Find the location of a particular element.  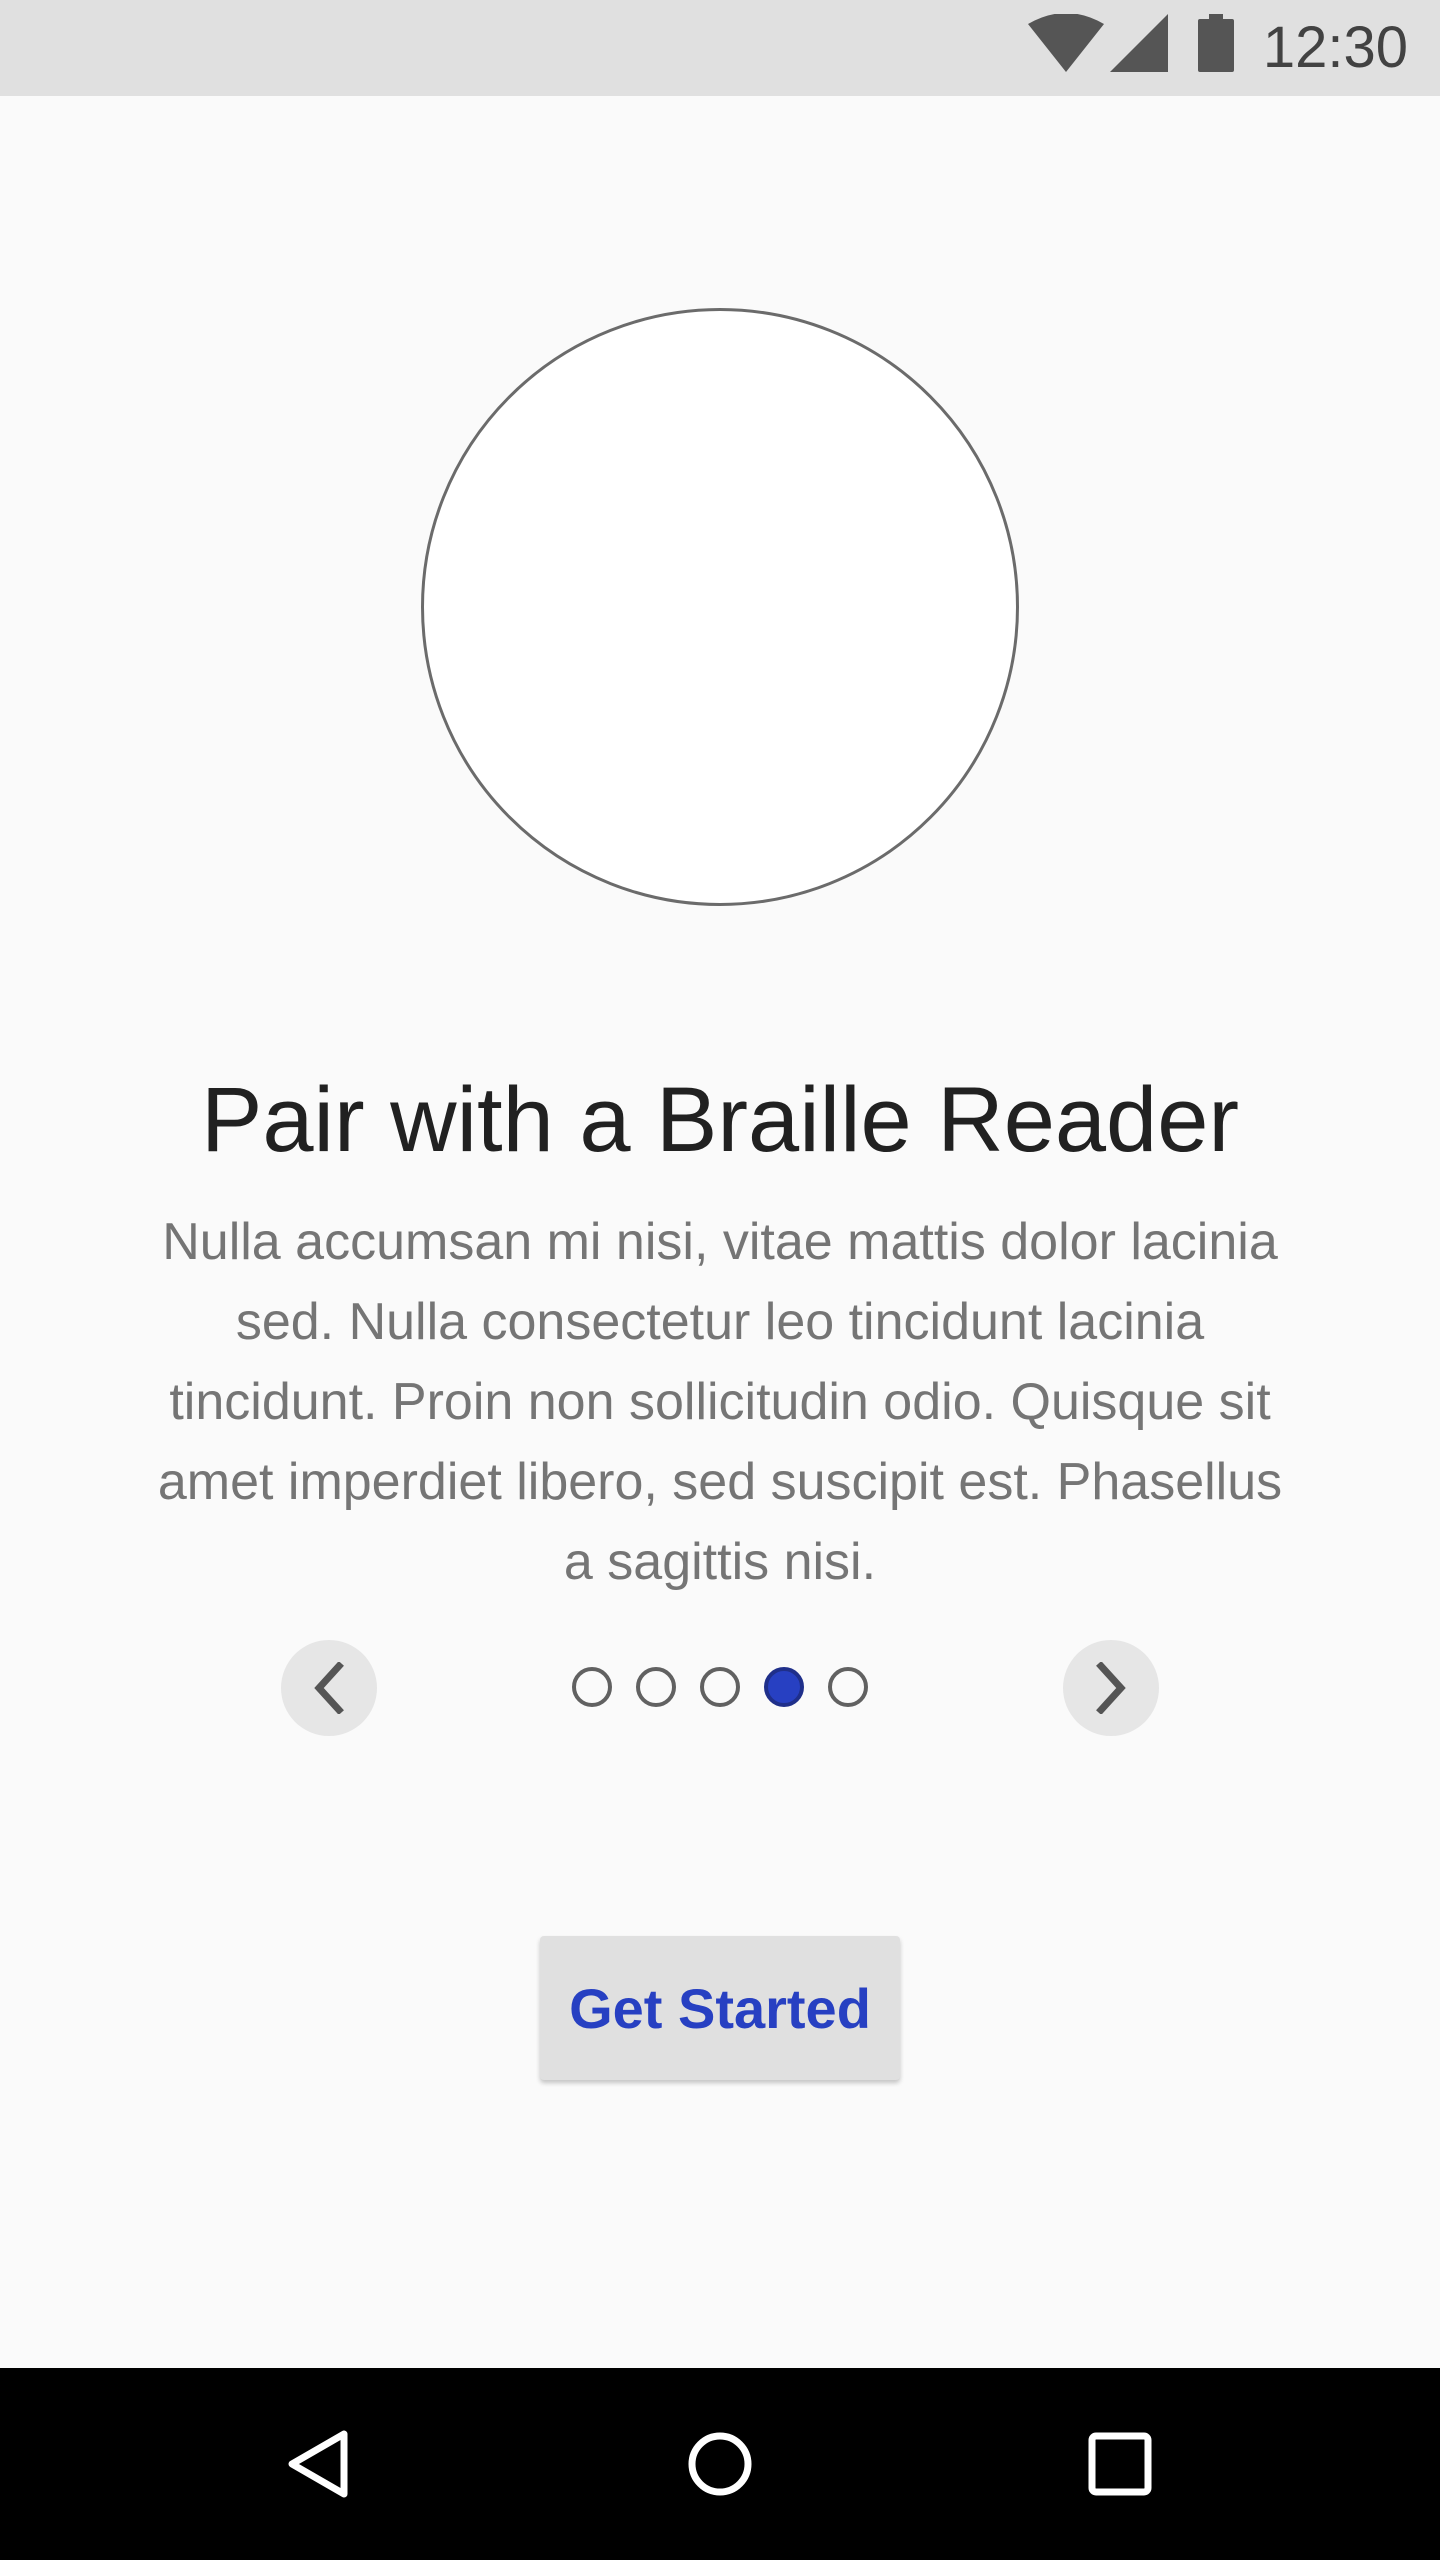

recents-button is located at coordinates (1120, 2464).